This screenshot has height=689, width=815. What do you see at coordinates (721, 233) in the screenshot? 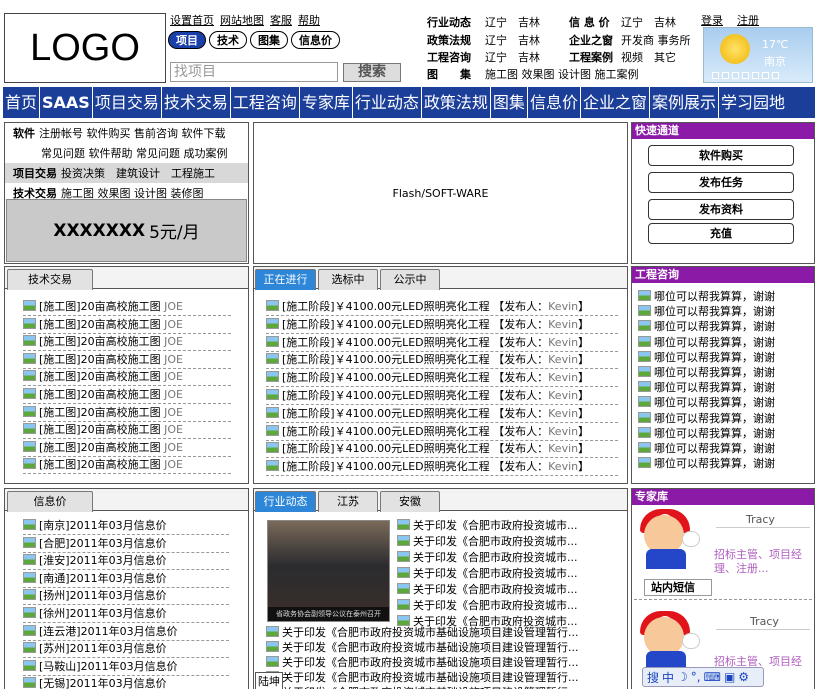
I see `recharge-button: 充值` at bounding box center [721, 233].